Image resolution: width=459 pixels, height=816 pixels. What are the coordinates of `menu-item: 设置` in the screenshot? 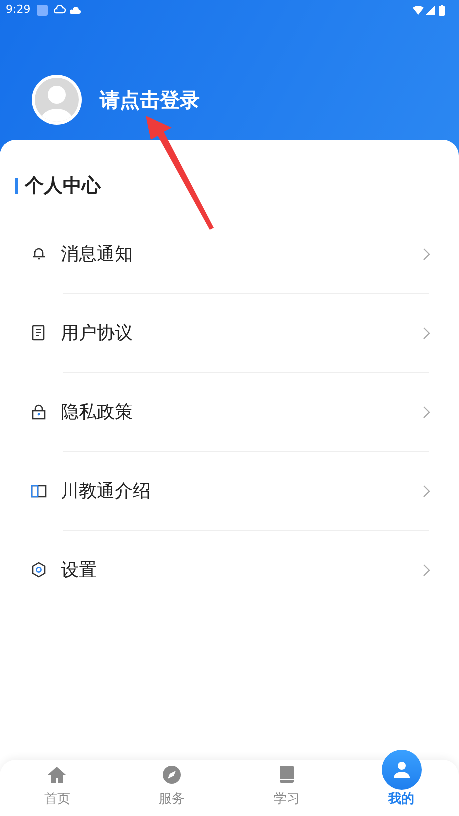 It's located at (229, 570).